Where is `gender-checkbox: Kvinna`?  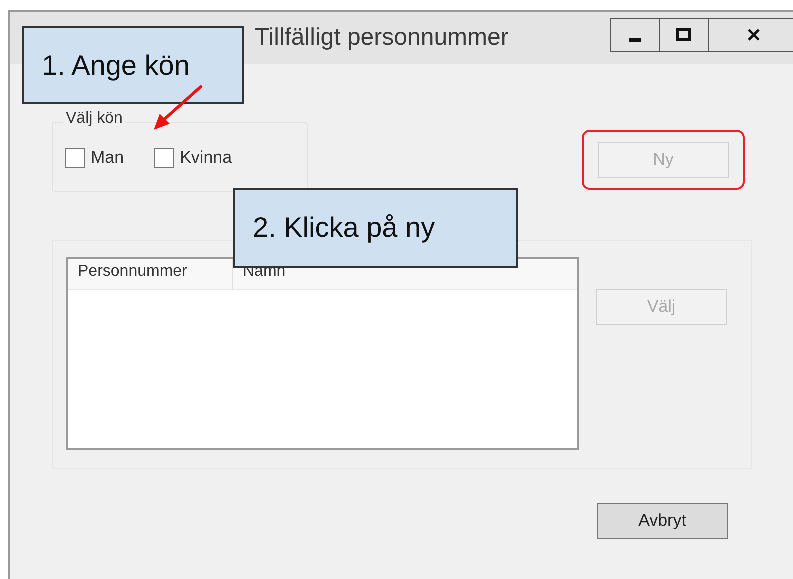 gender-checkbox: Kvinna is located at coordinates (193, 158).